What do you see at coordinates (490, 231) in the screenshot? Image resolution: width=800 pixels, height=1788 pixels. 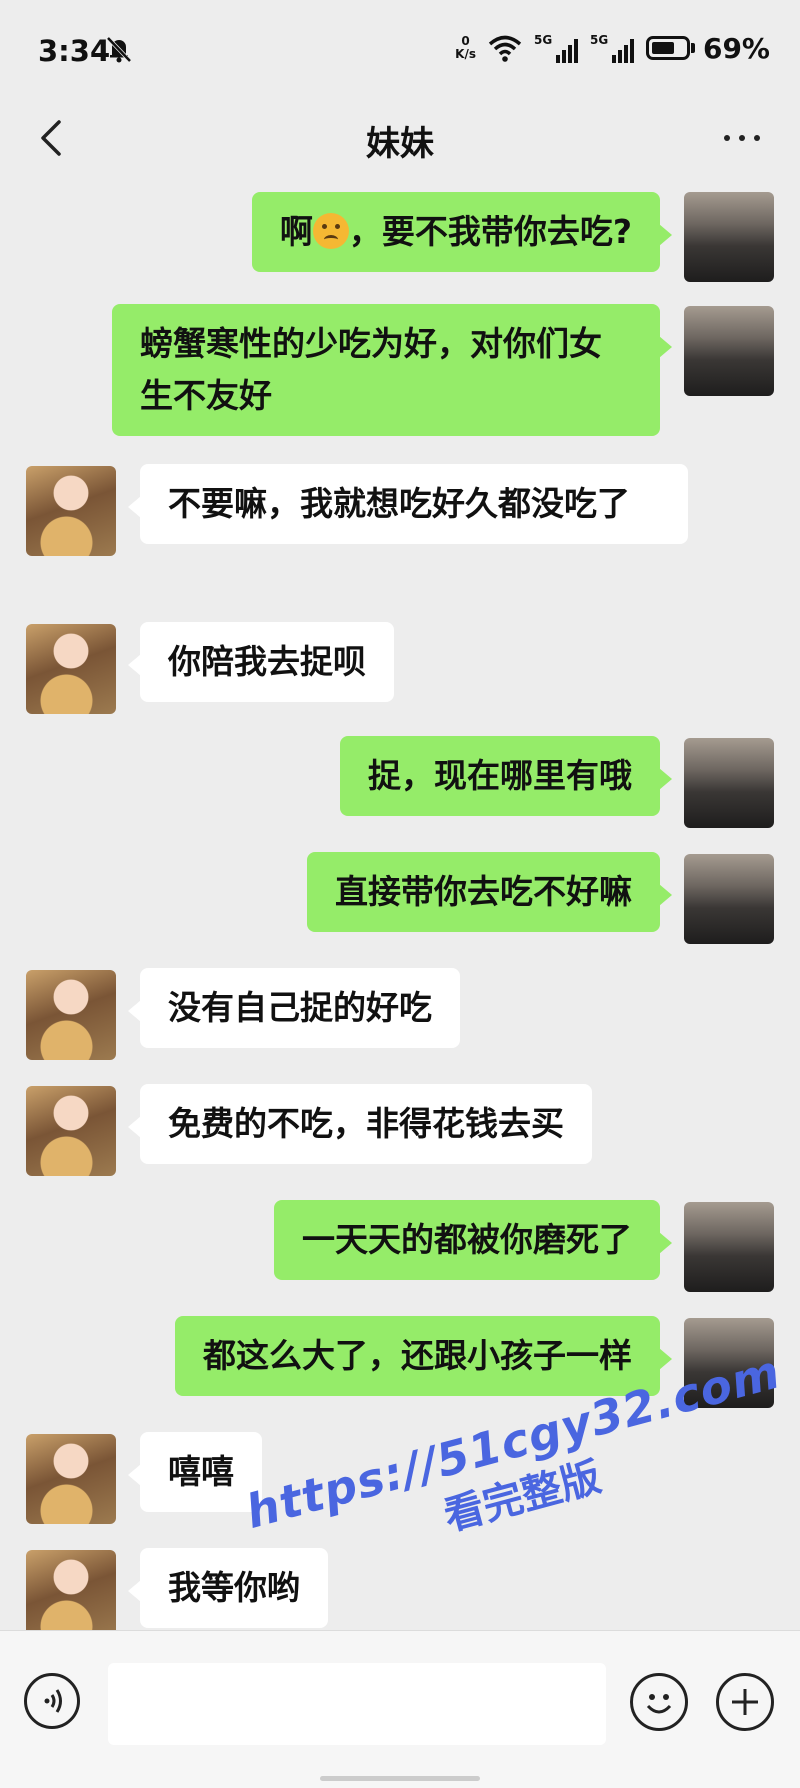 I see `message-text: ，要不我带你去吃?` at bounding box center [490, 231].